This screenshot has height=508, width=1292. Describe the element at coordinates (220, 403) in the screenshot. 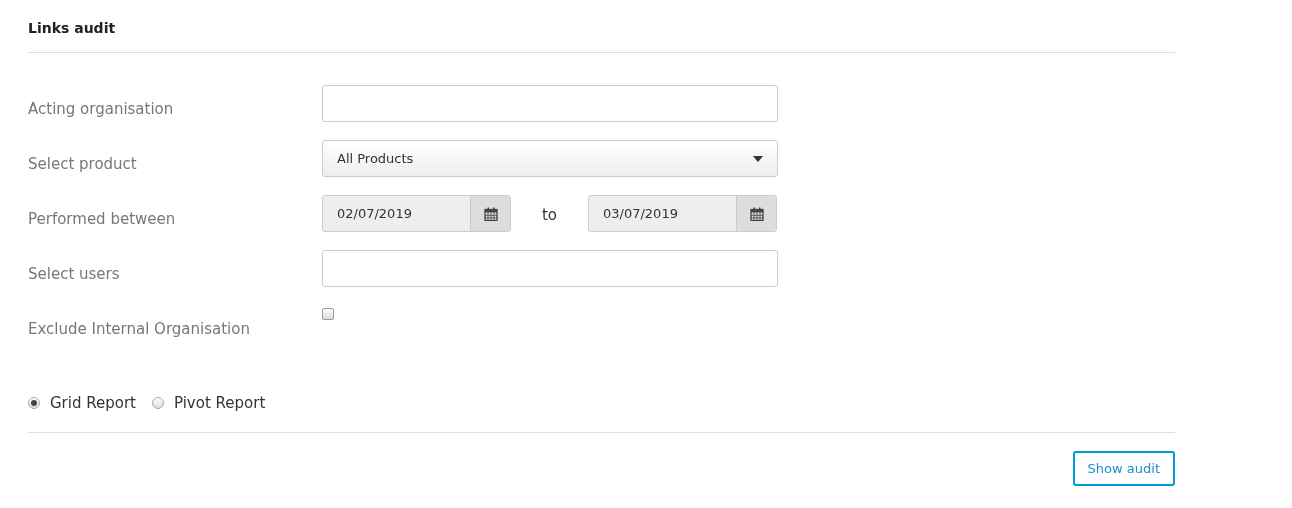

I see `radio-label: Pivot Report` at that location.